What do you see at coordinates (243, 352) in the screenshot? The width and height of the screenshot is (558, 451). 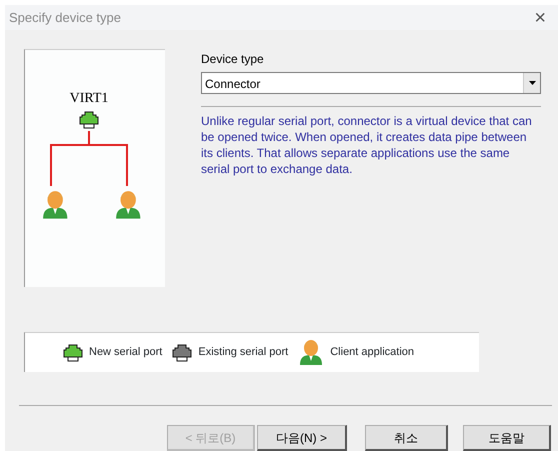 I see `legend-label: Existing serial port` at bounding box center [243, 352].